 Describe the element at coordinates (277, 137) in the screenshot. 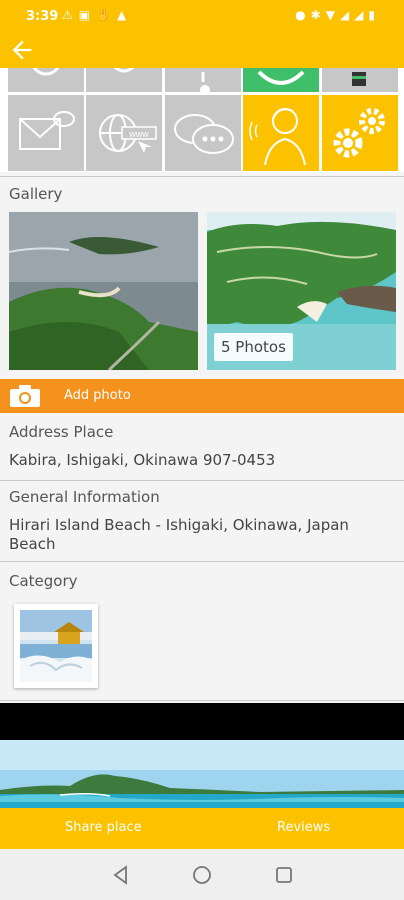

I see `audio-guide-icon` at that location.